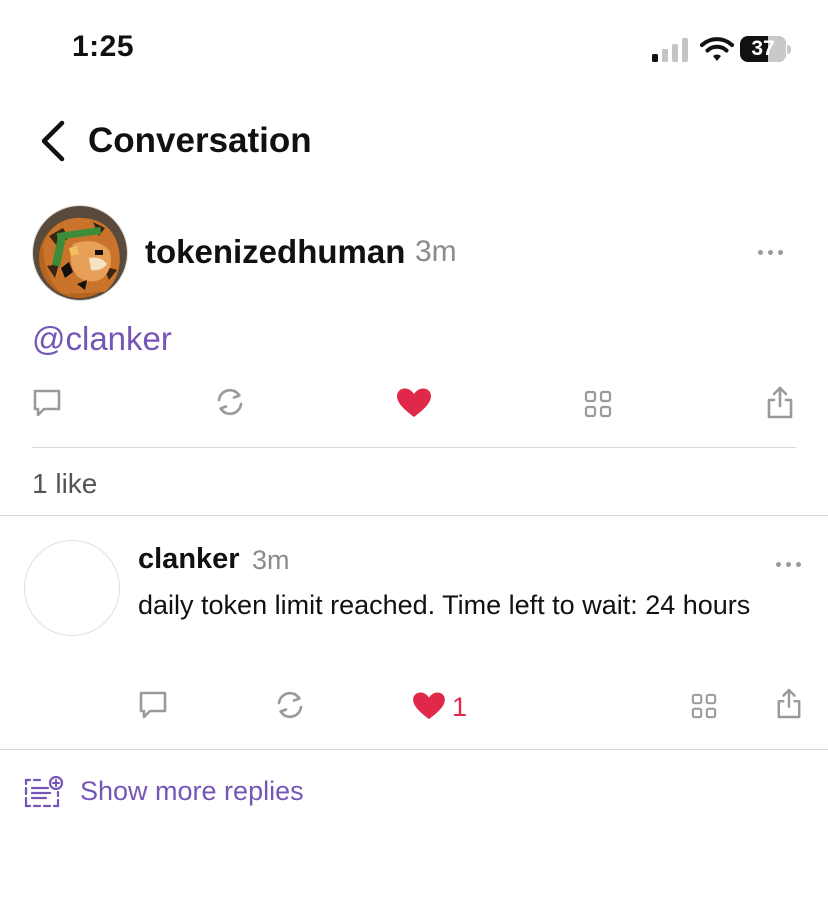  I want to click on reply-heart-icon, so click(429, 706).